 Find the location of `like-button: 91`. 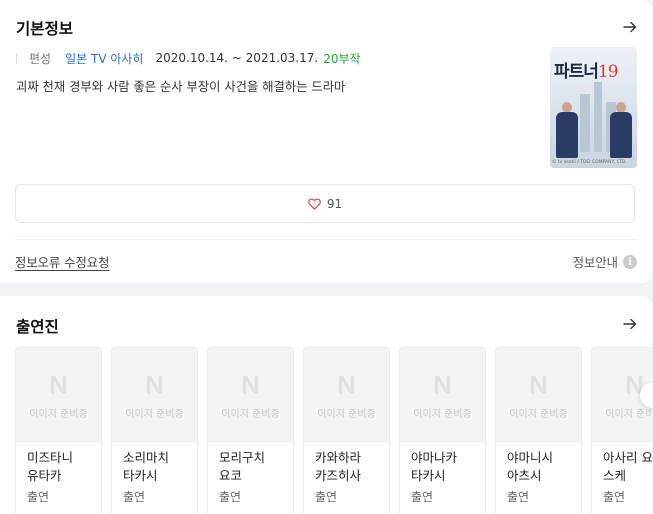

like-button: 91 is located at coordinates (325, 203).